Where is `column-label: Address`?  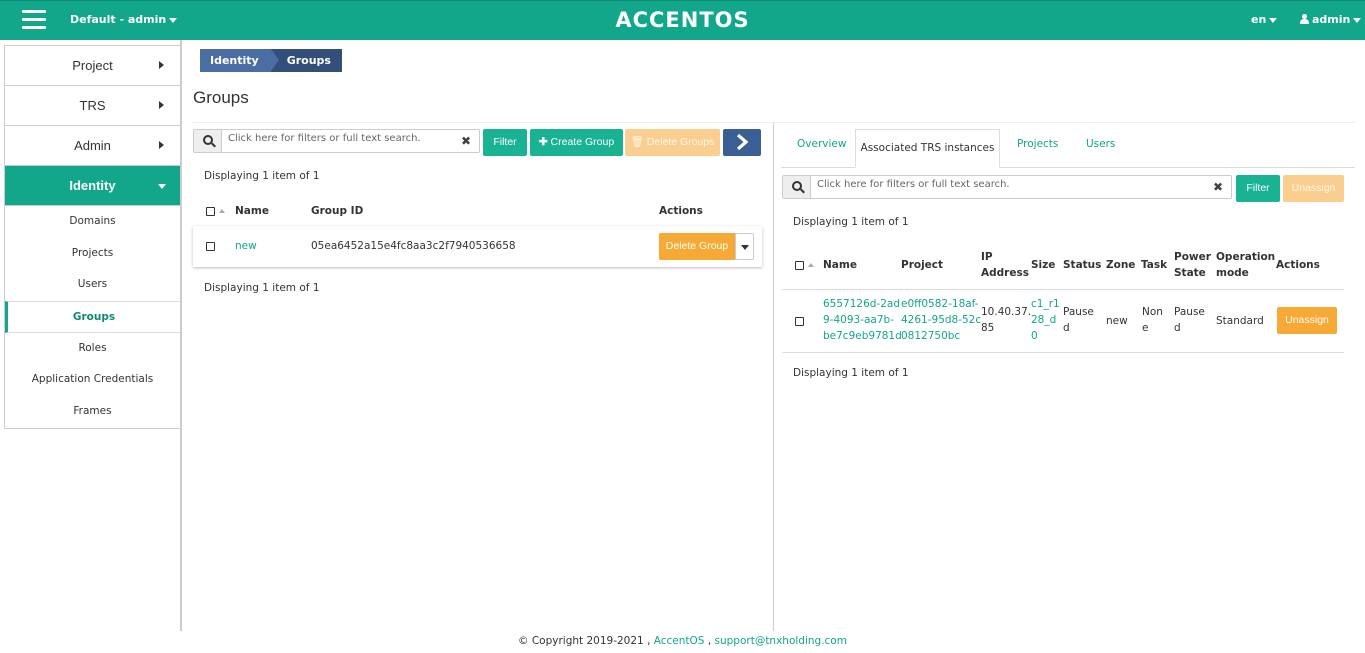
column-label: Address is located at coordinates (1005, 273).